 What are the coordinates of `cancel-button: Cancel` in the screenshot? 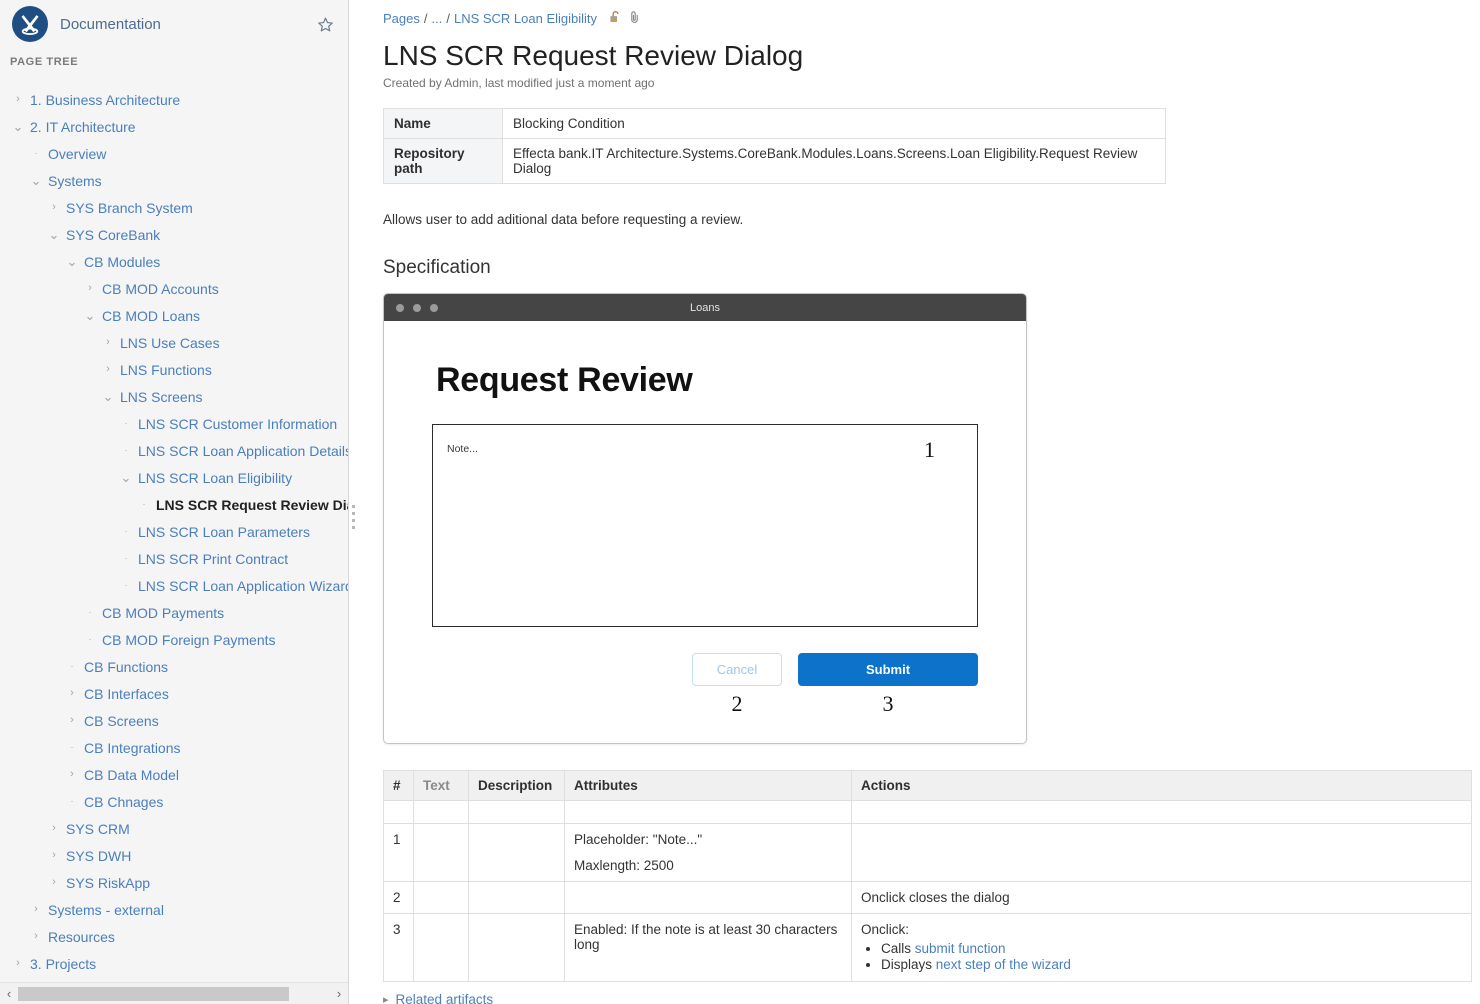 It's located at (737, 670).